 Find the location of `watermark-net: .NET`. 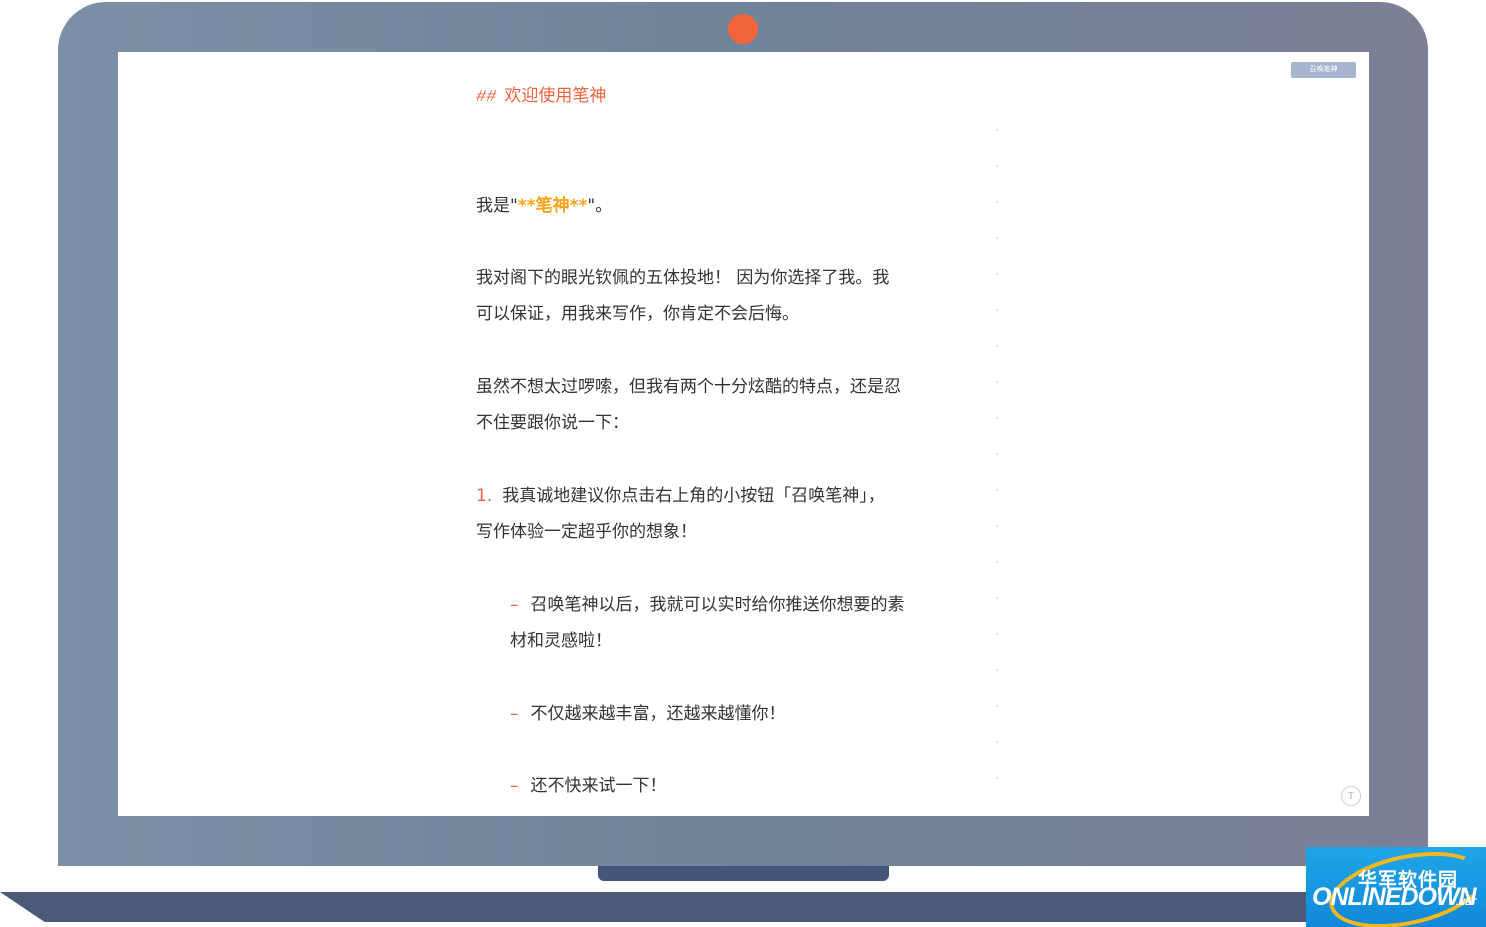

watermark-net: .NET is located at coordinates (1466, 902).